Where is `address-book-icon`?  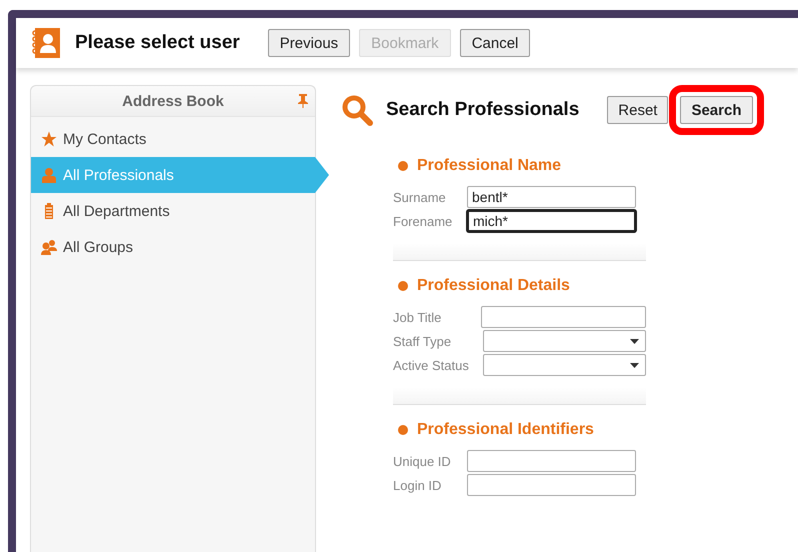
address-book-icon is located at coordinates (46, 43).